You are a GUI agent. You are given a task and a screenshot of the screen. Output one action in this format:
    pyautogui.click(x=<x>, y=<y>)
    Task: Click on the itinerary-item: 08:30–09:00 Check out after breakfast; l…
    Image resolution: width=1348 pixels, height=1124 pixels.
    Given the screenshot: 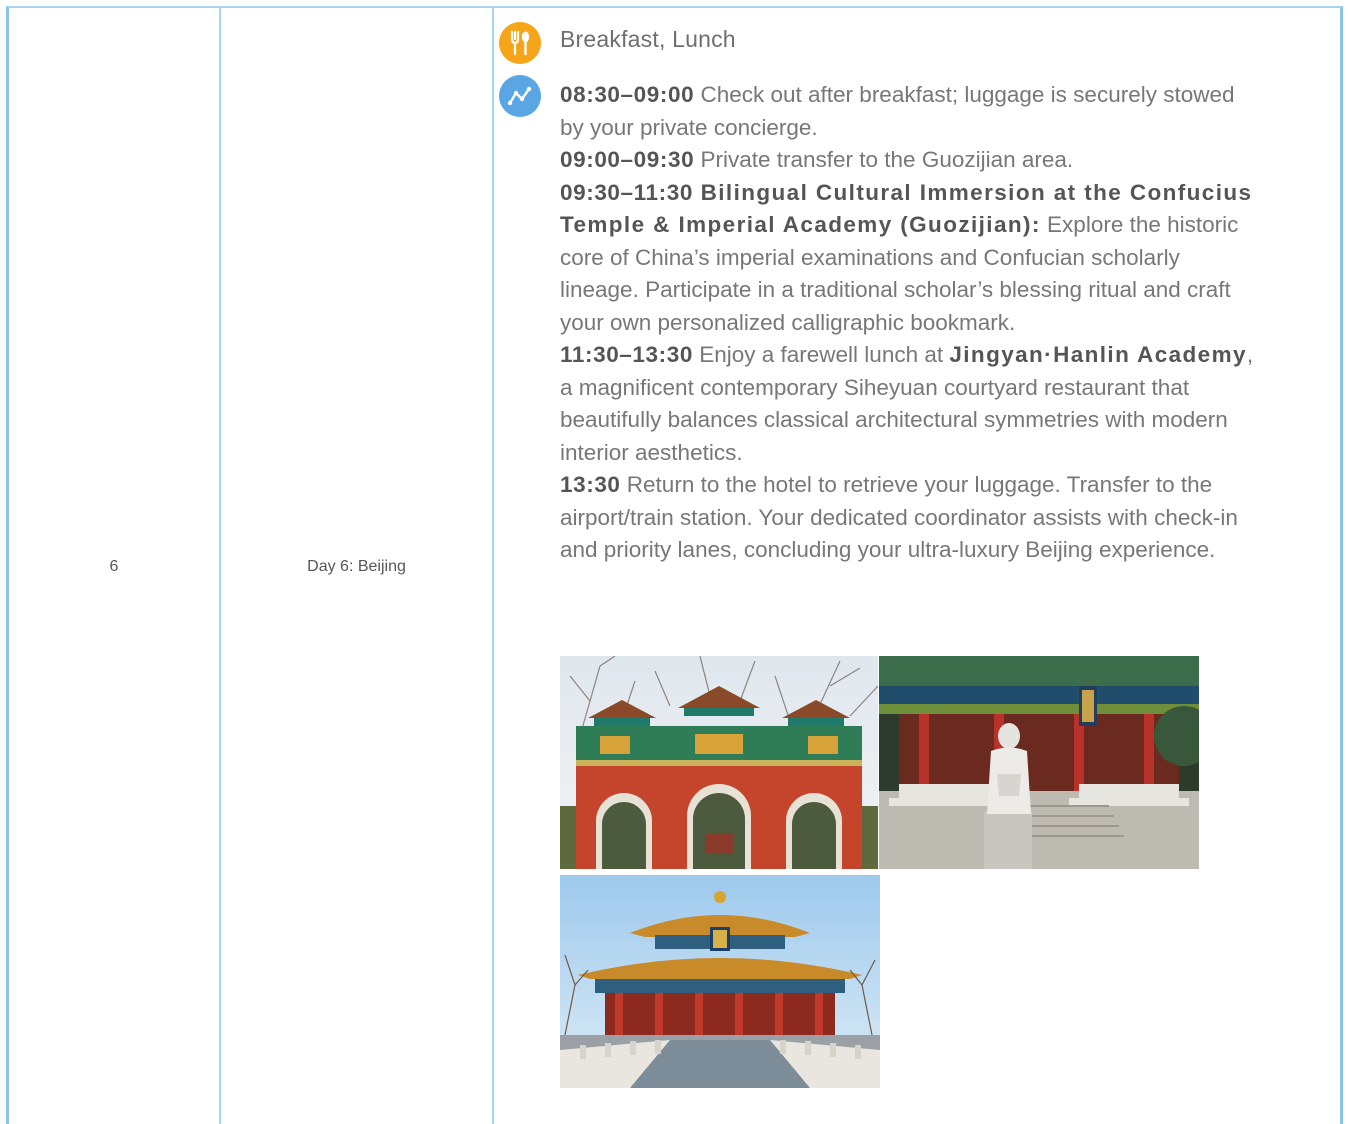 What is the action you would take?
    pyautogui.click(x=910, y=111)
    